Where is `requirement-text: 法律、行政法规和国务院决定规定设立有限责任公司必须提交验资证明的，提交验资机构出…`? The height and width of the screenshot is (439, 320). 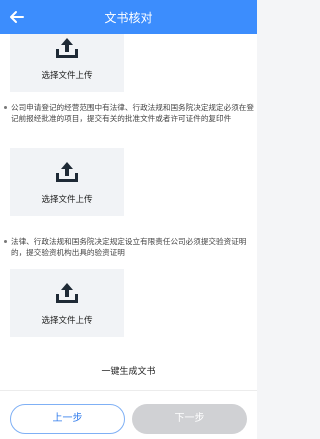 requirement-text: 法律、行政法规和国务院决定规定设立有限责任公司必须提交验资证明的，提交验资机构出… is located at coordinates (129, 247).